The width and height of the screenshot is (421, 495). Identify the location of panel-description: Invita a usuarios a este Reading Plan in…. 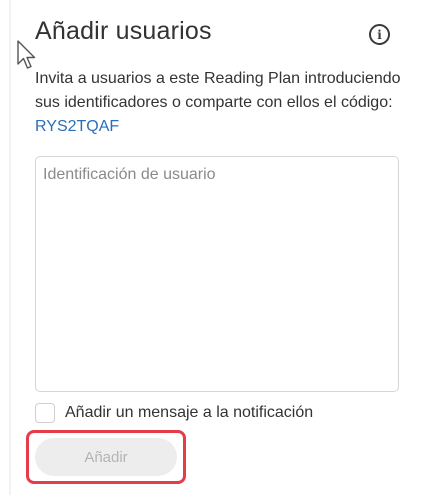
(222, 103).